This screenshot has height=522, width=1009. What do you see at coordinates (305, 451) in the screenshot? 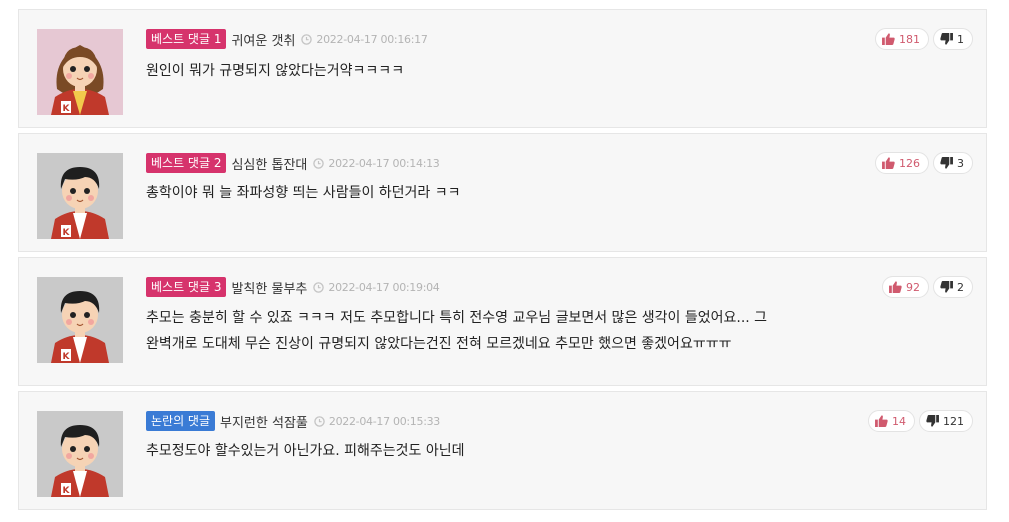
I see `comment-text: 추모정도야 할수있는거 아닌가요. 피해주는것도 아닌데` at bounding box center [305, 451].